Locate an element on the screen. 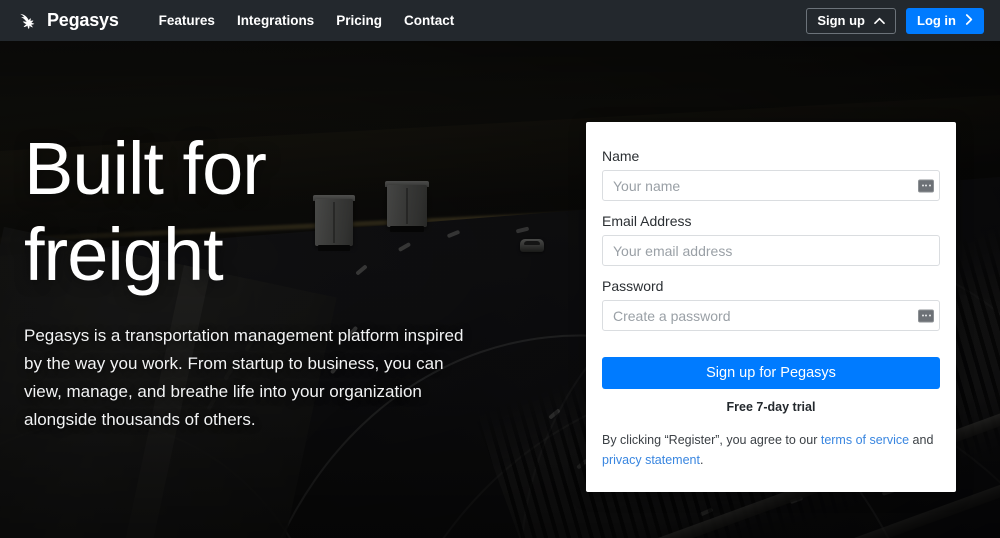  legal-text-middle: and is located at coordinates (921, 440).